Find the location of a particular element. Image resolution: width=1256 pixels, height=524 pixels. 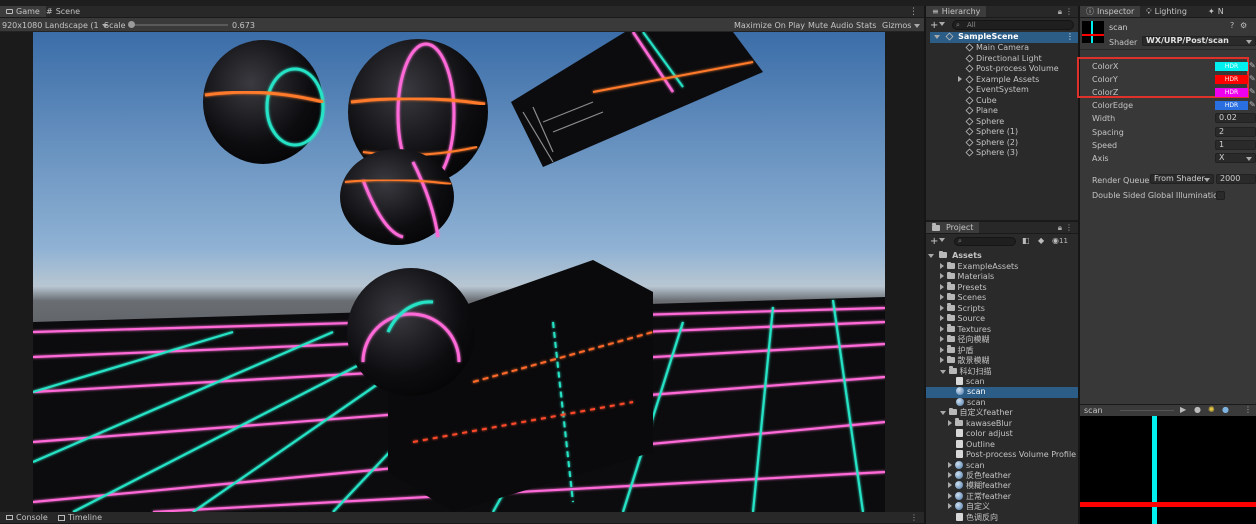

sphere-preview-icon: ● is located at coordinates (1197, 409).